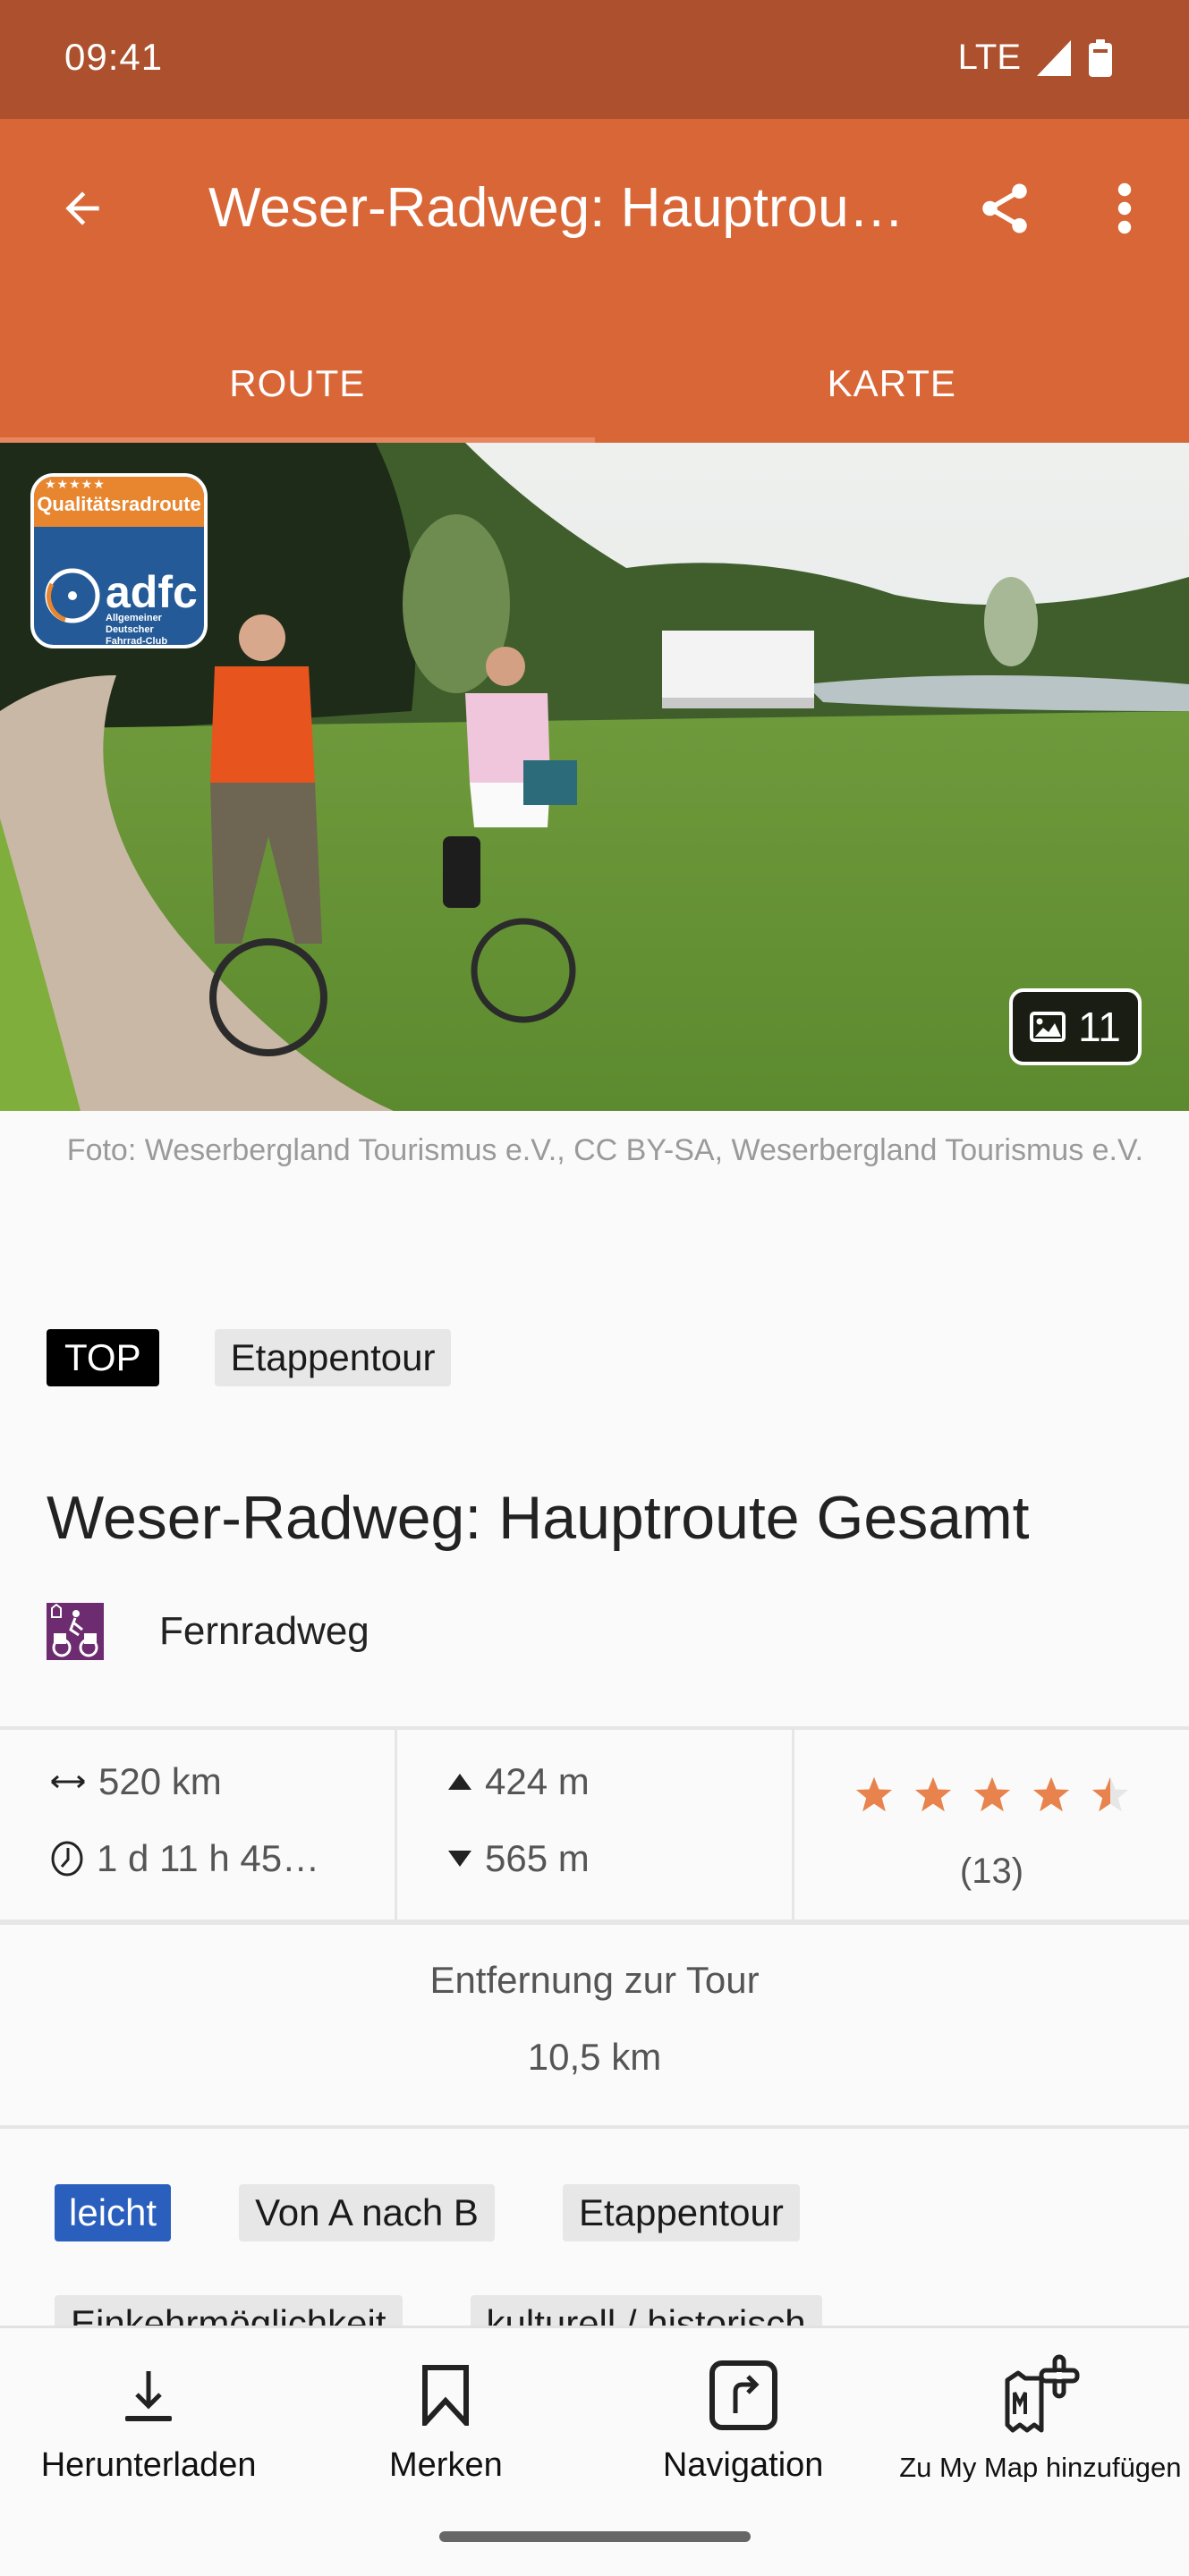 This screenshot has height=2576, width=1189. What do you see at coordinates (264, 1631) in the screenshot?
I see `category-label: Fernradweg` at bounding box center [264, 1631].